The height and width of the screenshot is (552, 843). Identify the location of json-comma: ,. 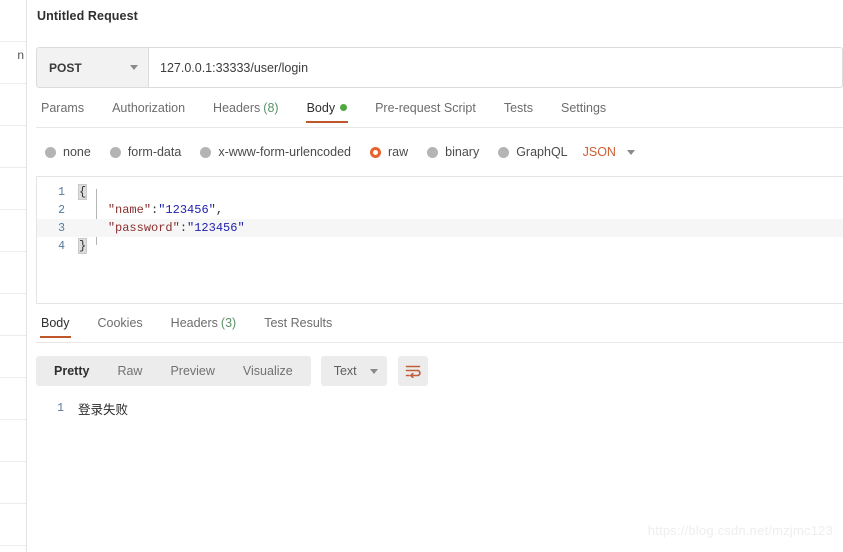
(219, 210).